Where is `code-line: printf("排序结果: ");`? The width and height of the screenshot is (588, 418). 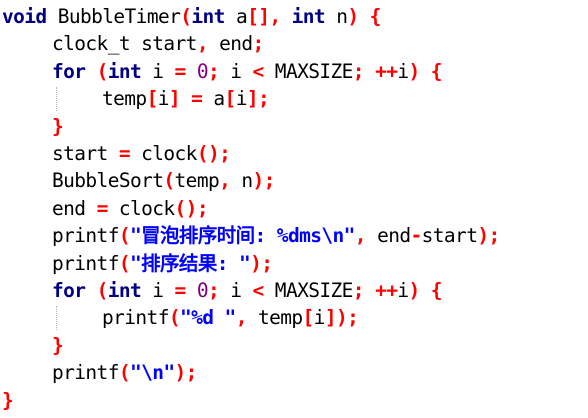 code-line: printf("排序结果: "); is located at coordinates (162, 263).